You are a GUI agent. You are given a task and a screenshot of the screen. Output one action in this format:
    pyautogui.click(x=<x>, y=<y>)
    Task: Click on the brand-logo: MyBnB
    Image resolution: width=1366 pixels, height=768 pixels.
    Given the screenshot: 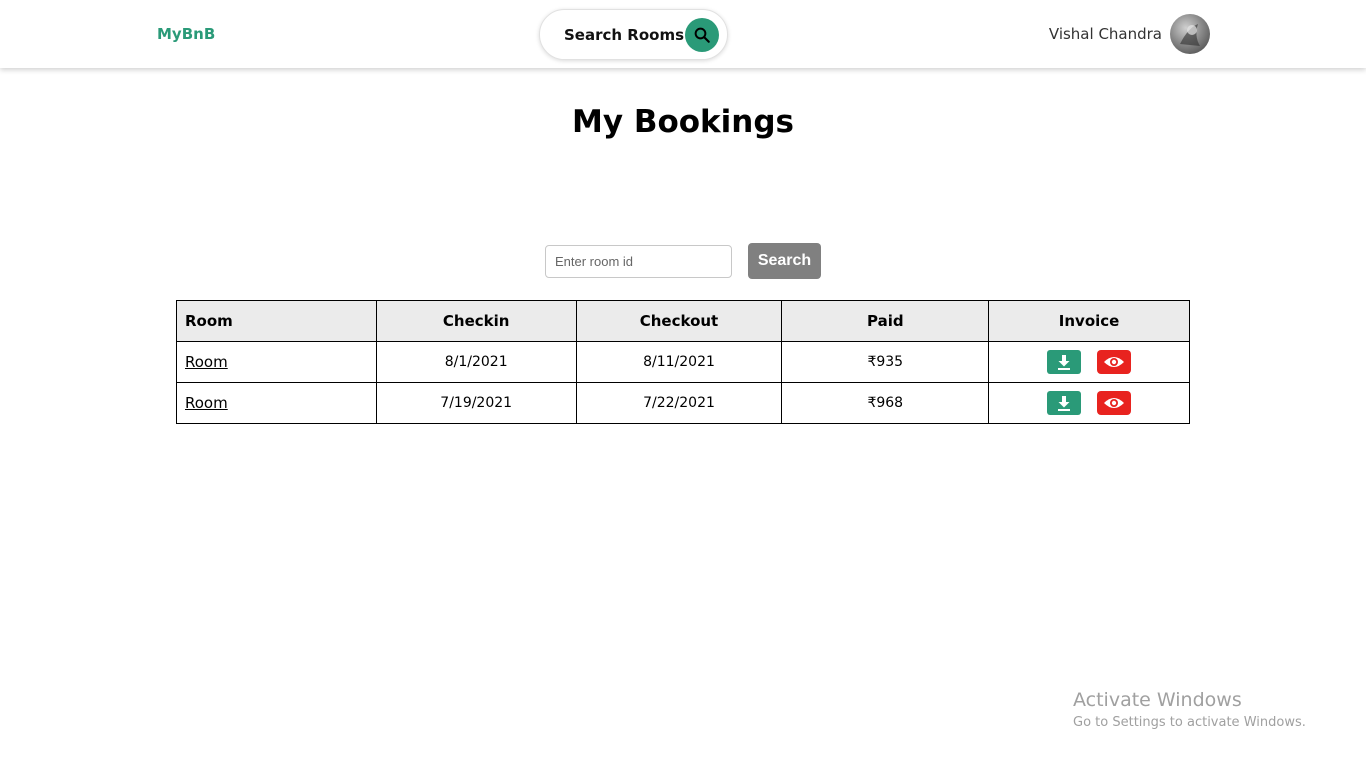 What is the action you would take?
    pyautogui.click(x=186, y=34)
    